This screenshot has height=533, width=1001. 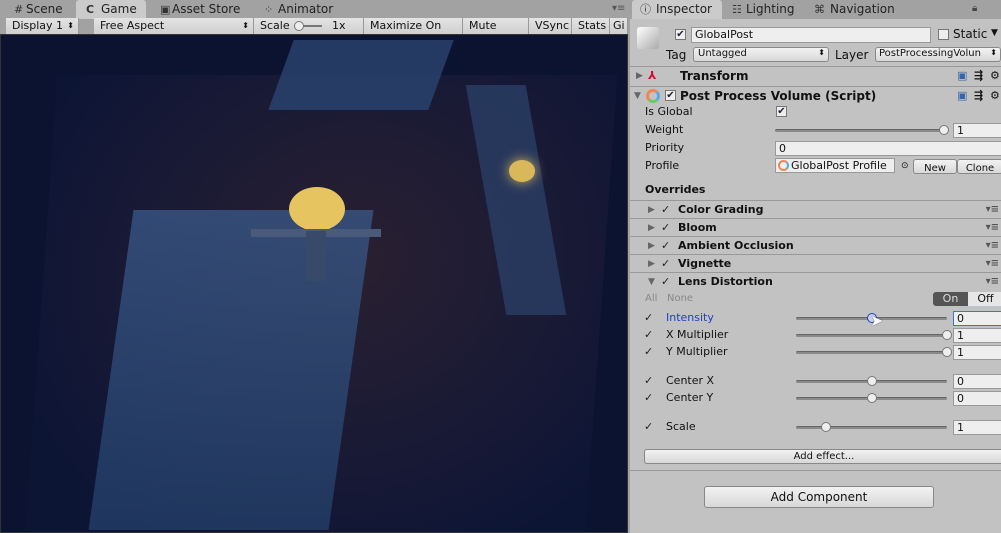 What do you see at coordinates (736, 245) in the screenshot?
I see `effect-name: Ambient Occlusion` at bounding box center [736, 245].